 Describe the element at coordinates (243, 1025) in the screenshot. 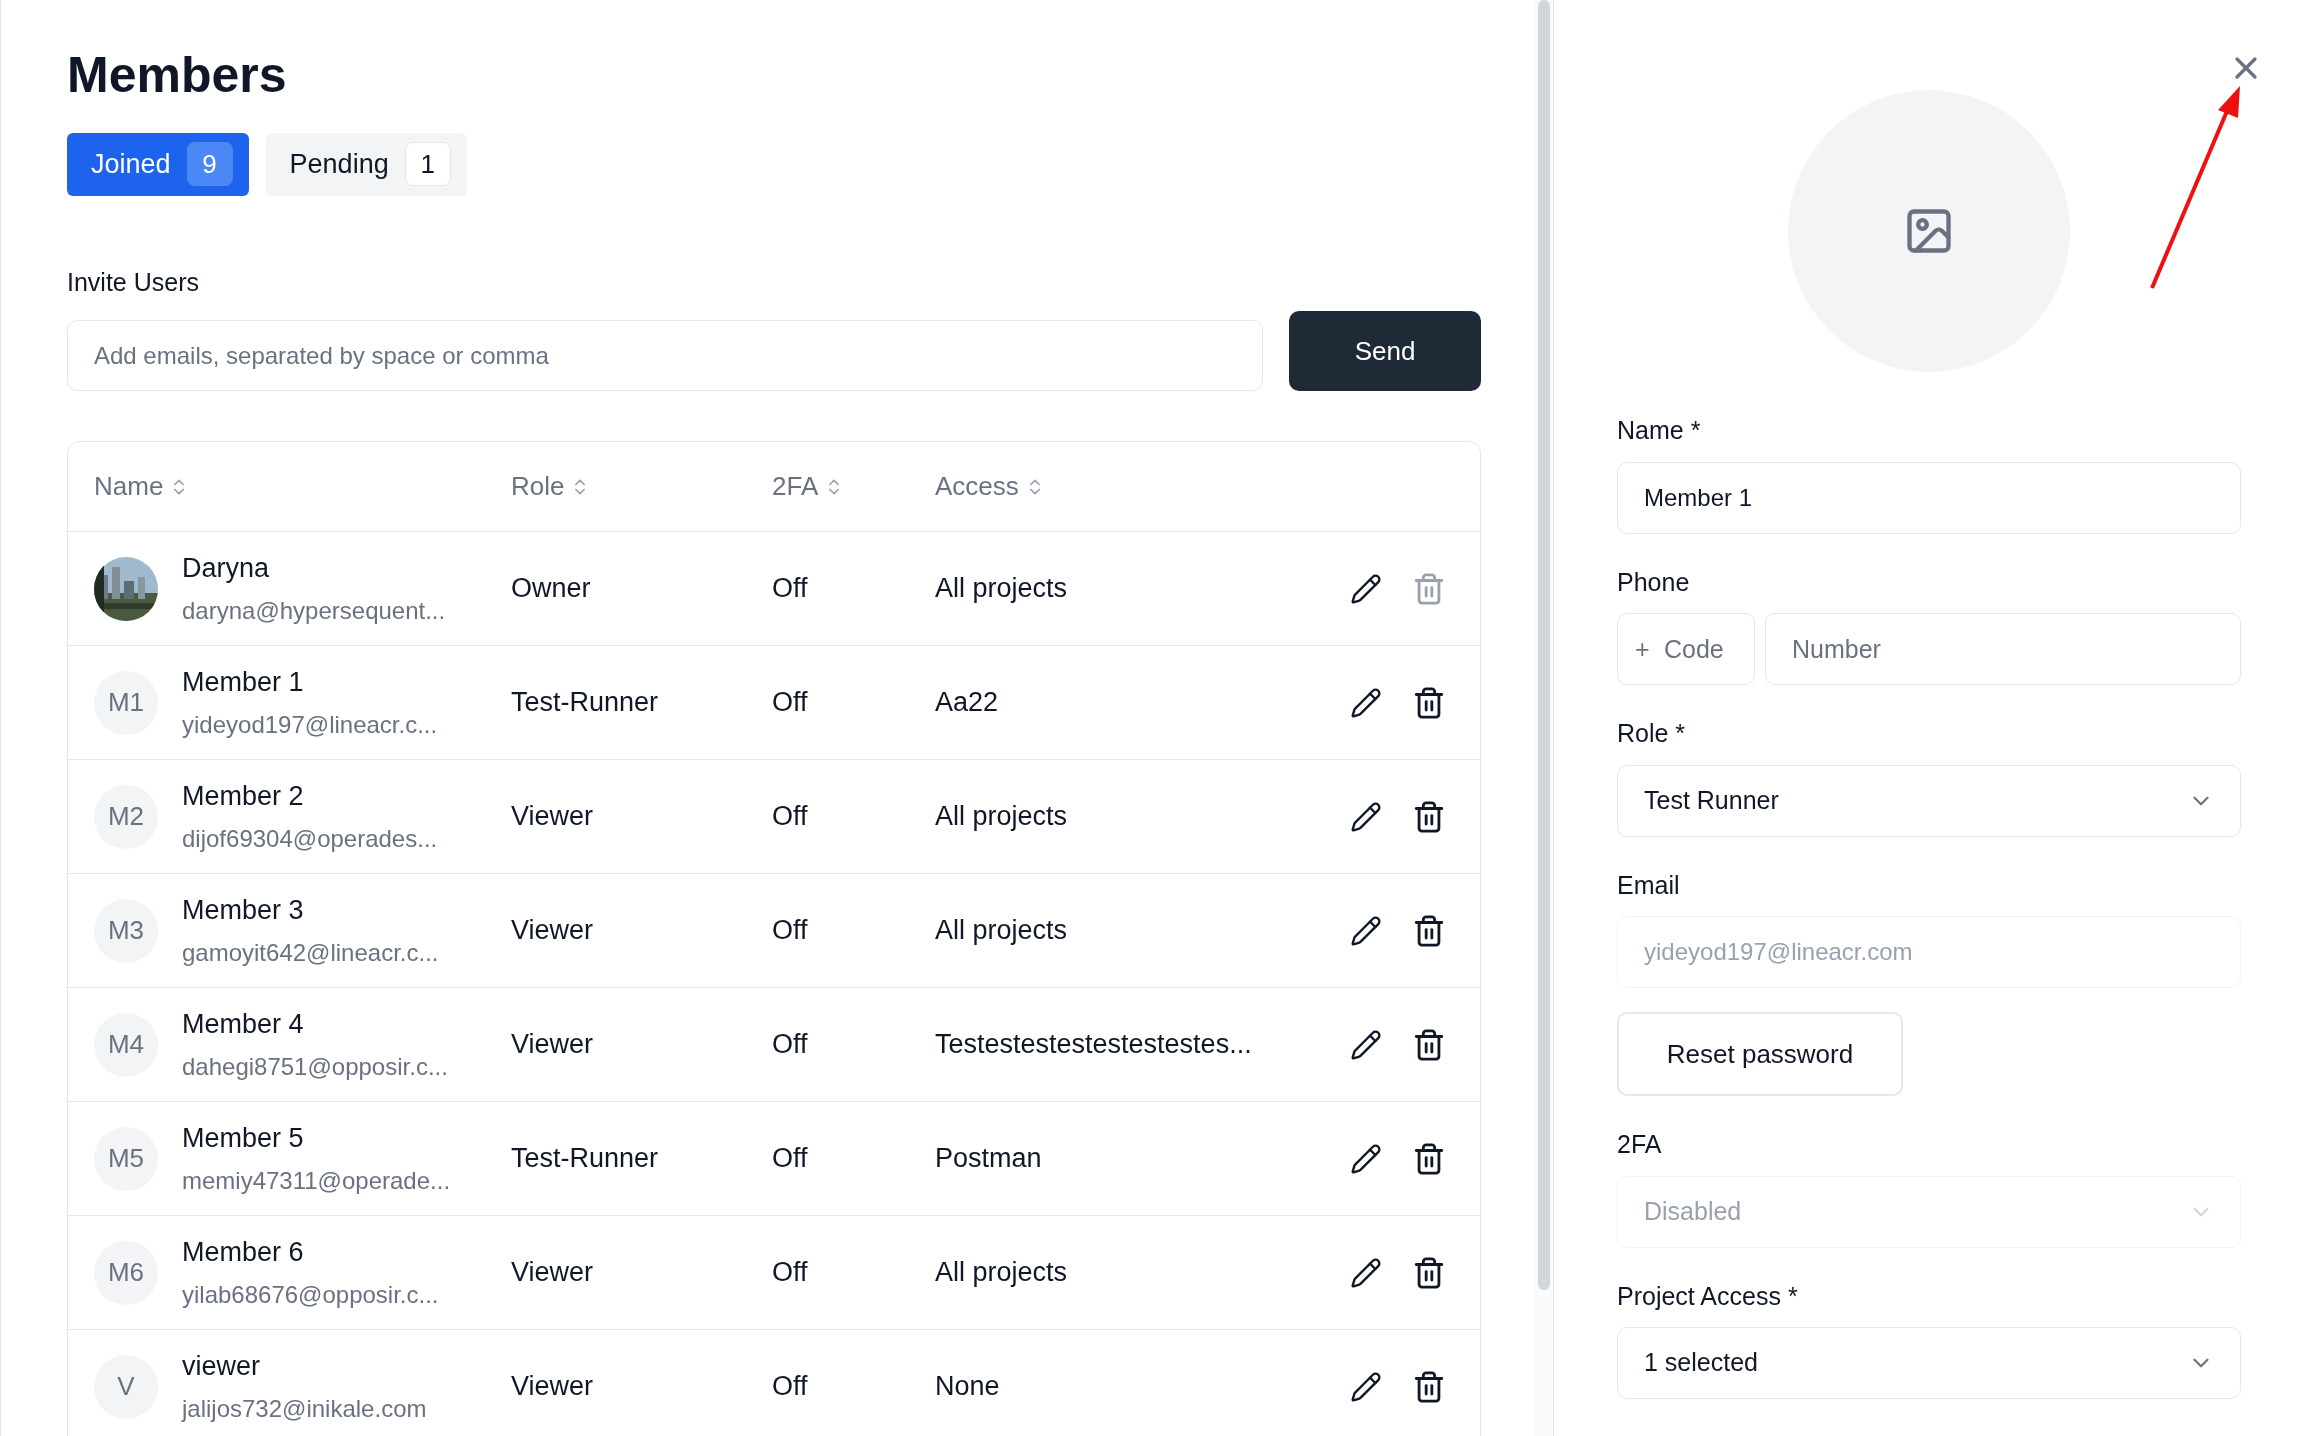

I see `member-name: Member 4` at that location.